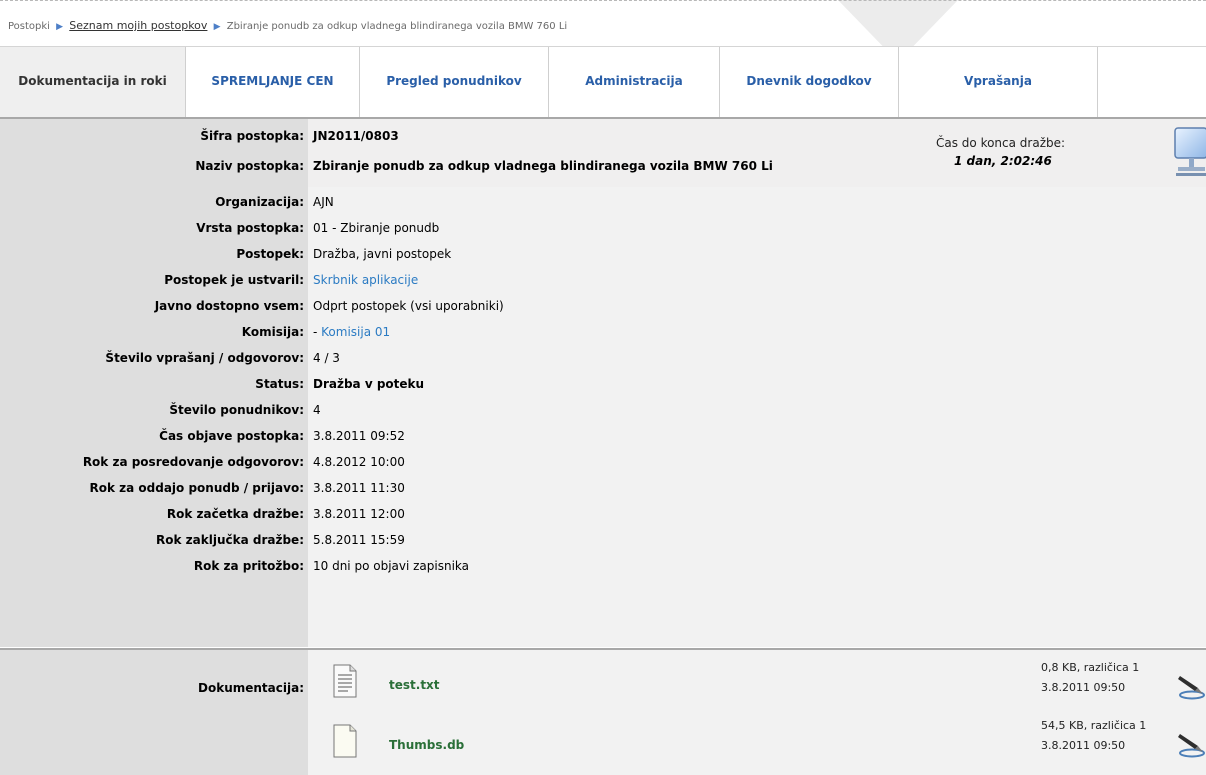 Image resolution: width=1206 pixels, height=775 pixels. What do you see at coordinates (365, 280) in the screenshot?
I see `creator-link: Skrbnik aplikacije` at bounding box center [365, 280].